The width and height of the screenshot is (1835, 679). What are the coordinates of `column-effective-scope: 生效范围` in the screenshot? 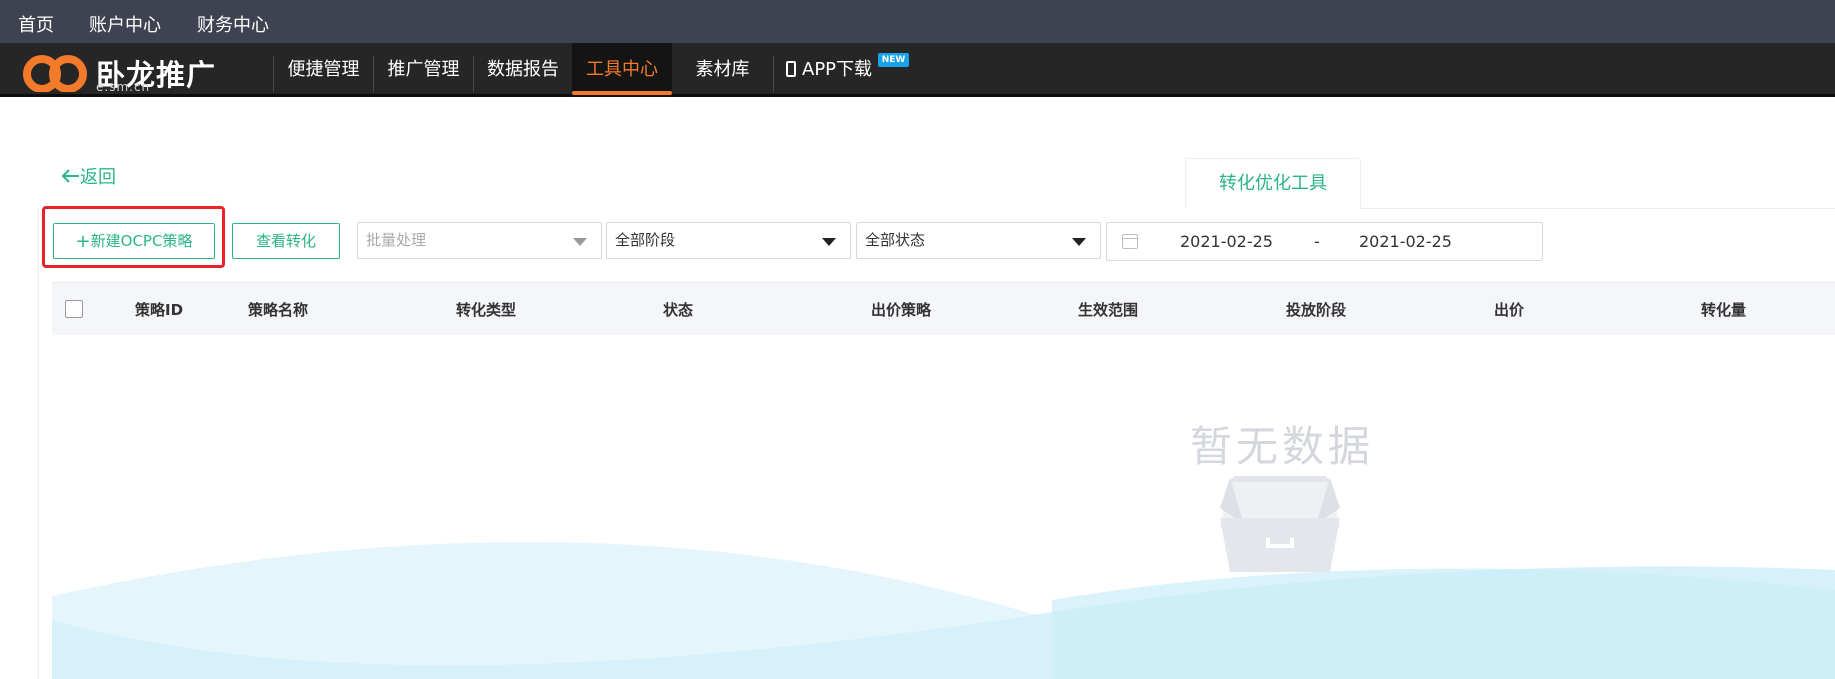 It's located at (1108, 309).